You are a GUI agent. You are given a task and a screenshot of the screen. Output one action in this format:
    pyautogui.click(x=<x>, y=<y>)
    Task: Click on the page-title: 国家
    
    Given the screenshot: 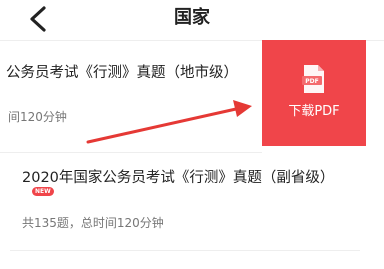 What is the action you would take?
    pyautogui.click(x=192, y=17)
    